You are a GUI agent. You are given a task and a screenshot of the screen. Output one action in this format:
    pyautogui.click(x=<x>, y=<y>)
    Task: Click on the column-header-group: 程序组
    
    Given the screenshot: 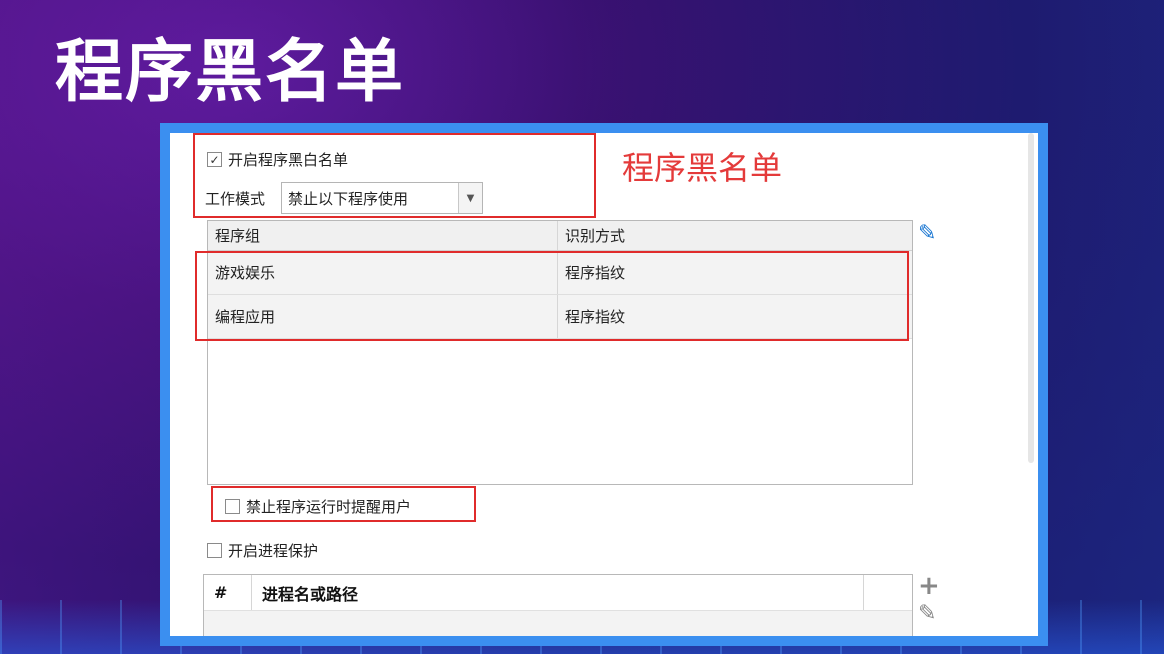 What is the action you would take?
    pyautogui.click(x=383, y=235)
    